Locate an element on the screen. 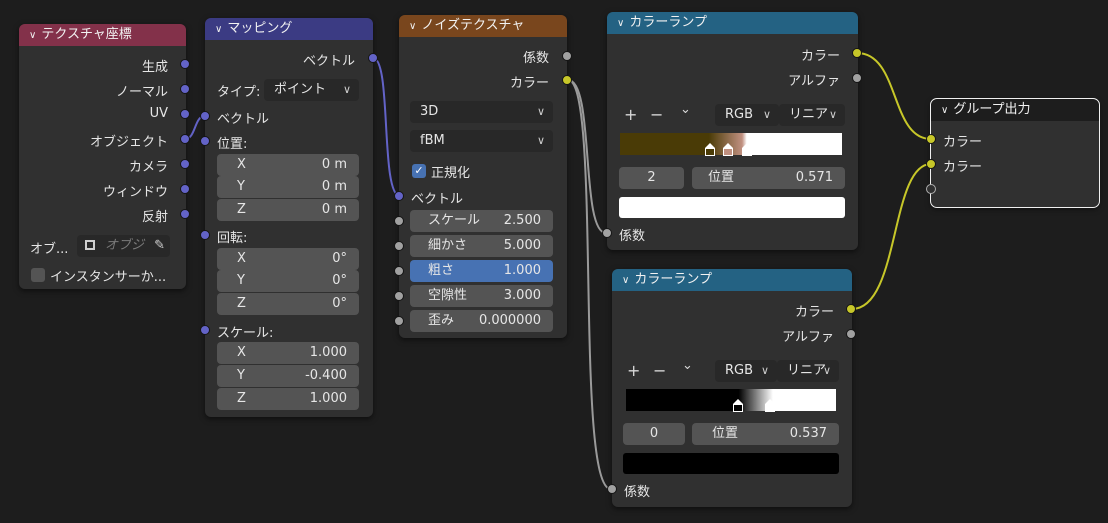 Image resolution: width=1108 pixels, height=523 pixels. node-header: ∨ ノイズテクスチャ is located at coordinates (483, 26).